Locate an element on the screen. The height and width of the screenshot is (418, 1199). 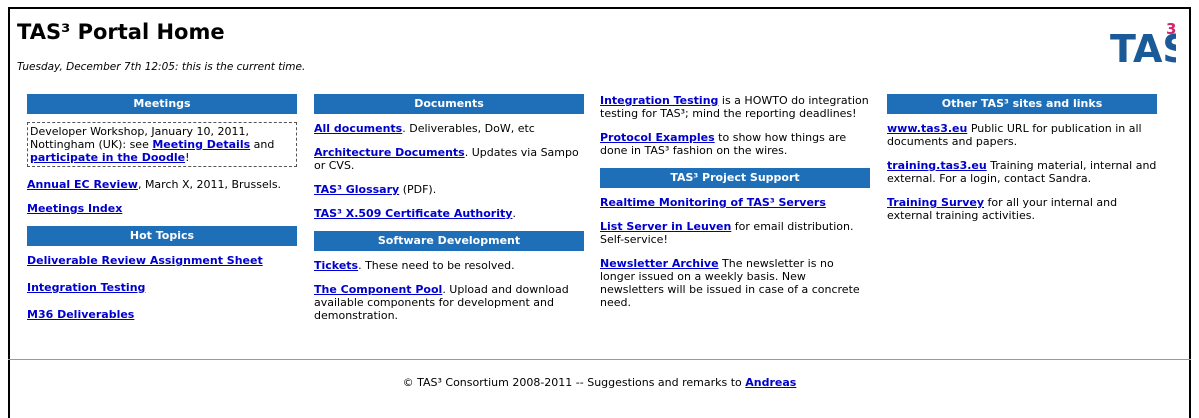
doodle-link: participate in the Doodle is located at coordinates (107, 157).